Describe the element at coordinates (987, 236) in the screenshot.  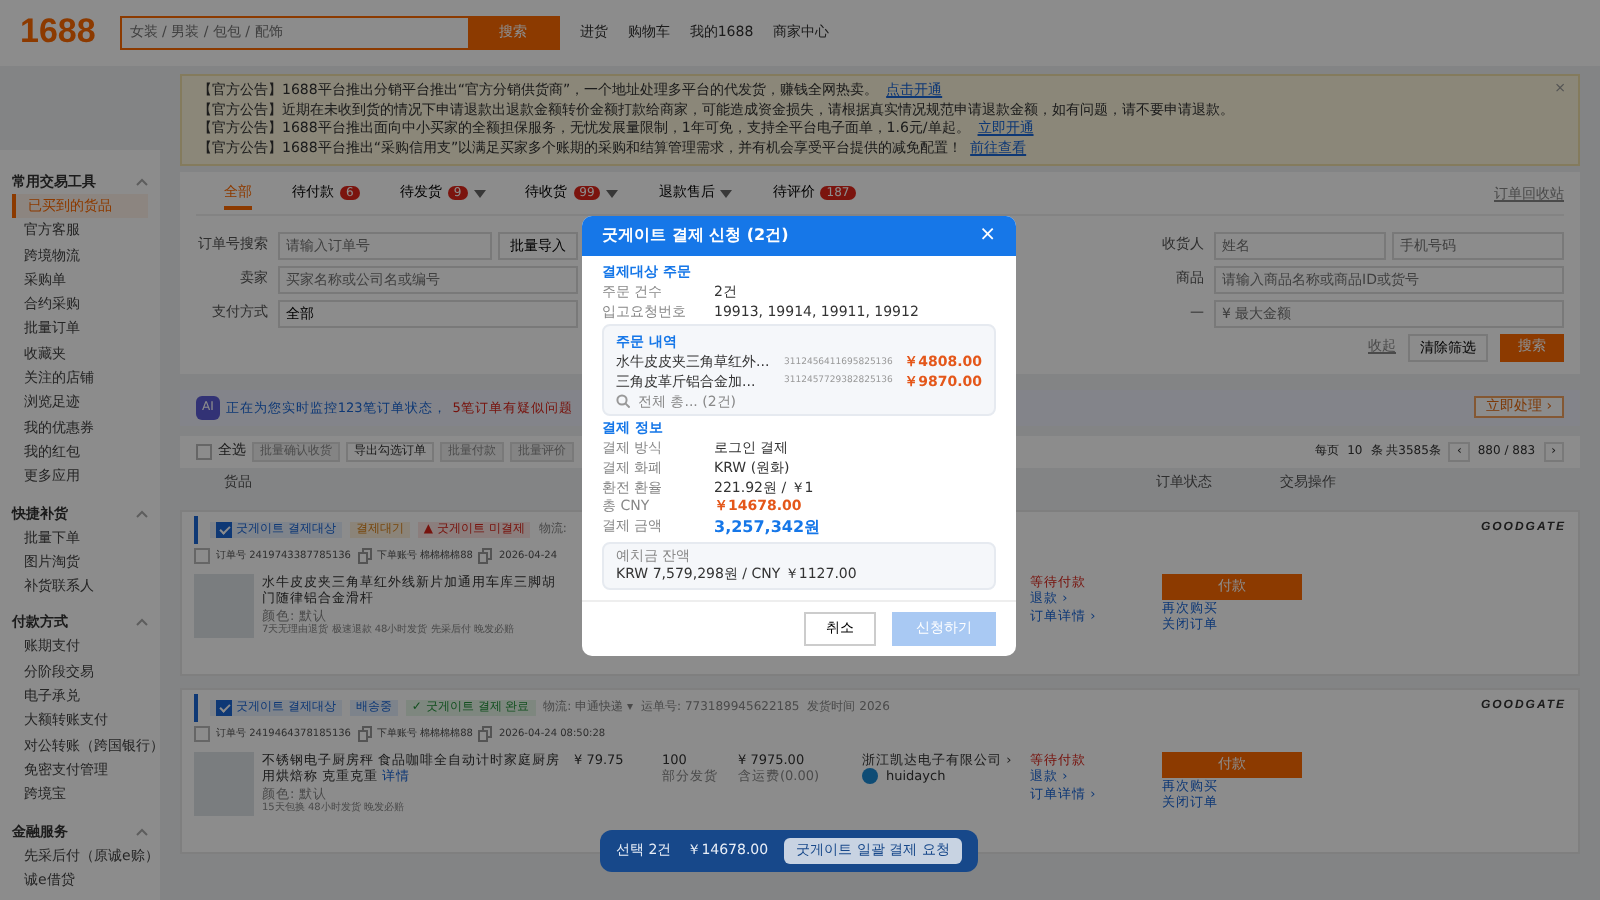
I see `close-button: ×` at that location.